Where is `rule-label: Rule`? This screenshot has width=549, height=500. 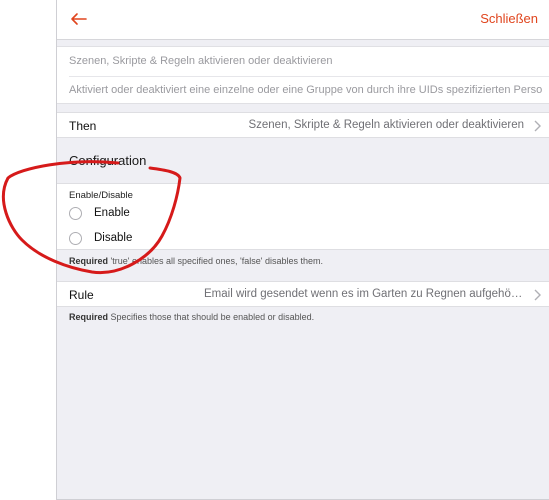 rule-label: Rule is located at coordinates (81, 295).